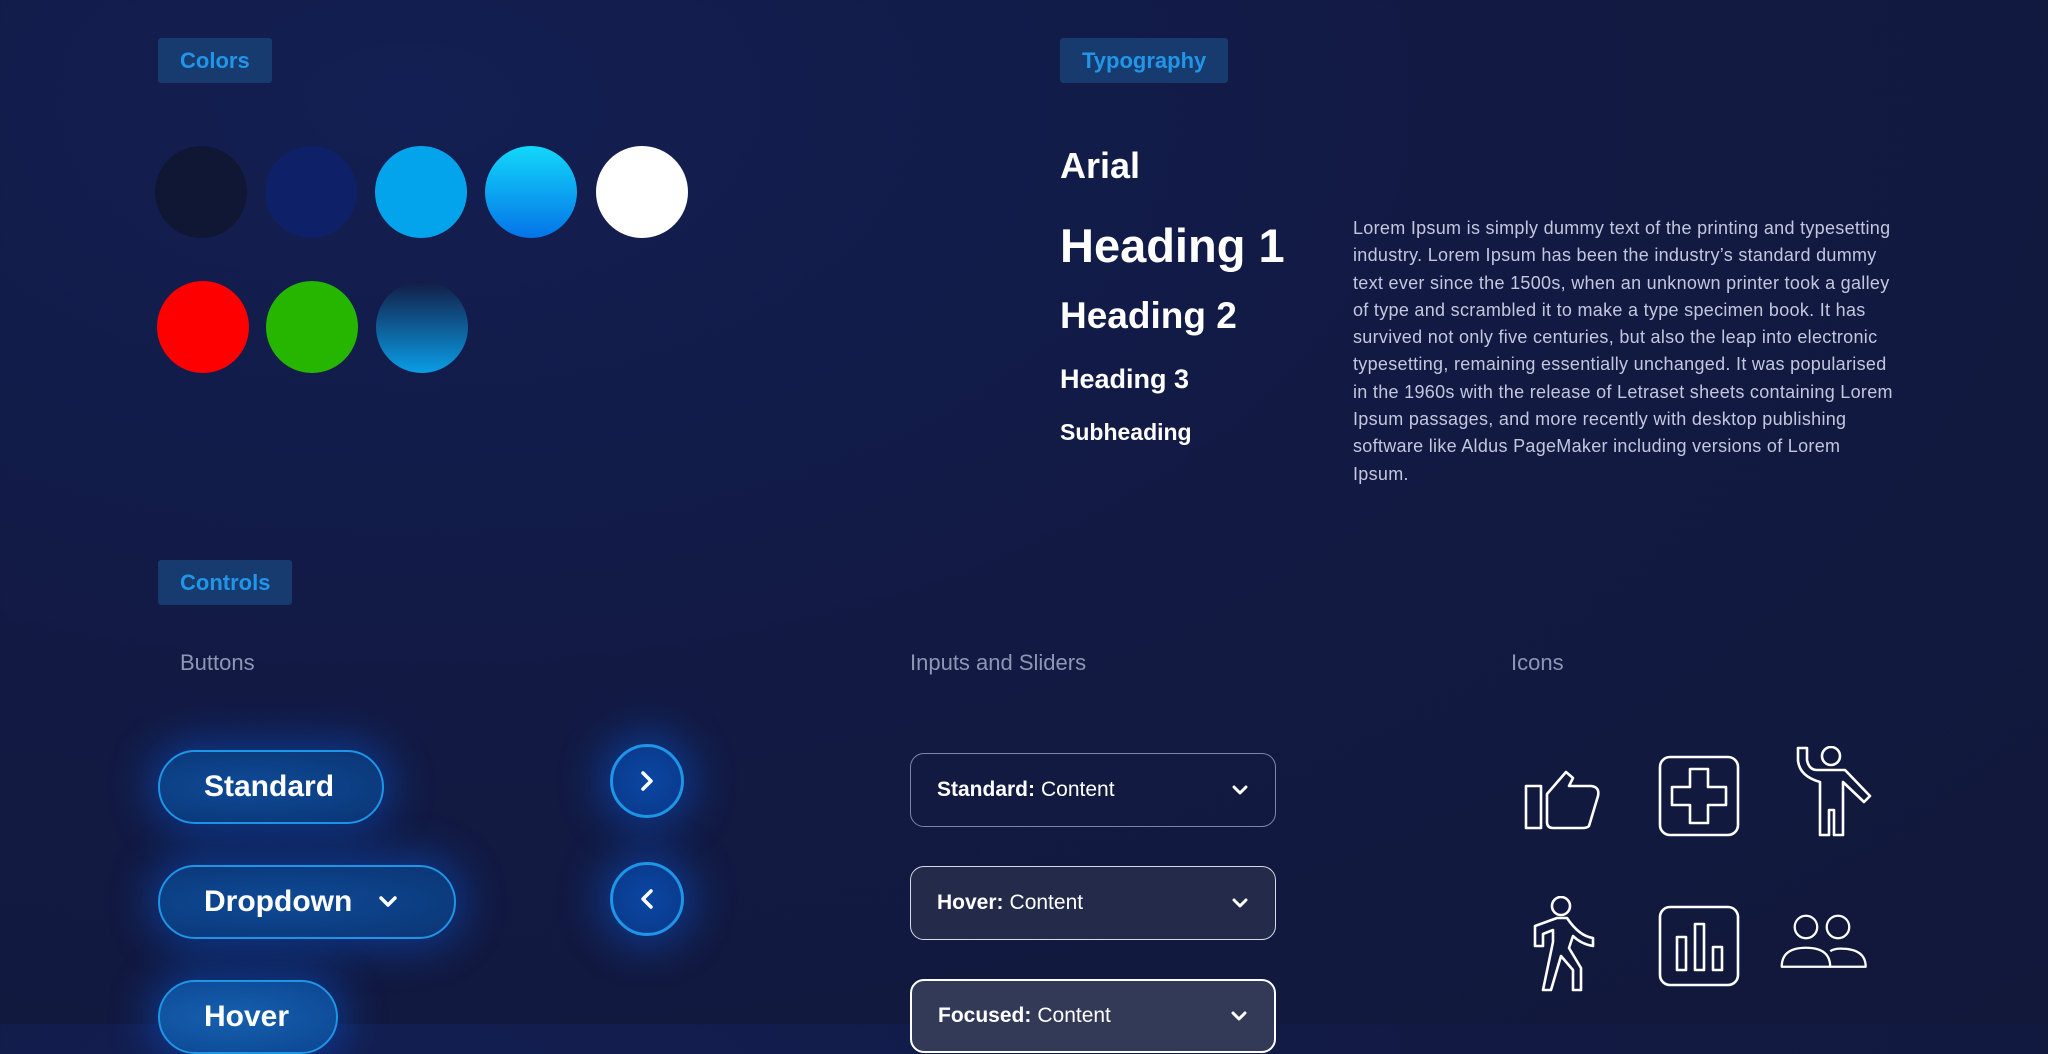 This screenshot has height=1054, width=2048. Describe the element at coordinates (970, 902) in the screenshot. I see `select-state-label: Hover:` at that location.